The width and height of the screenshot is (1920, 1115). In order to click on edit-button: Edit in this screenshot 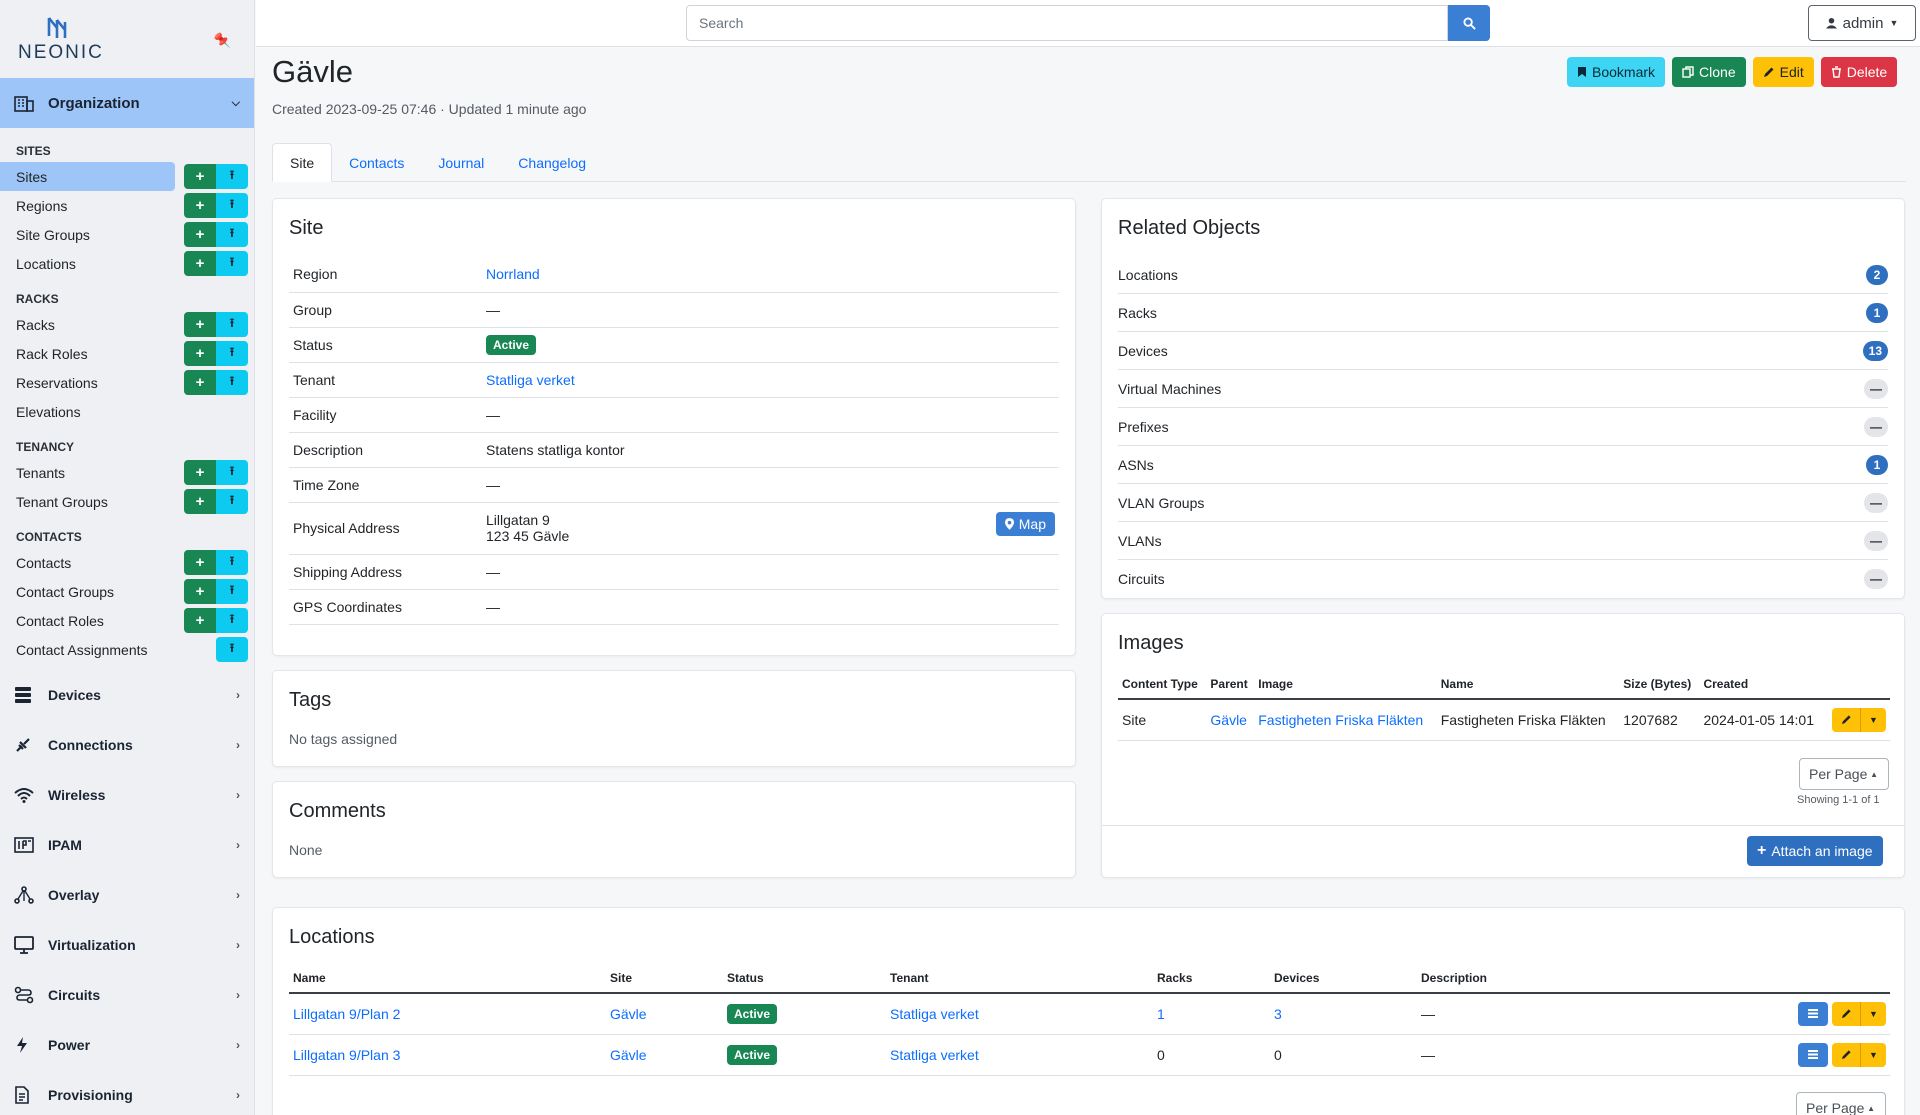, I will do `click(1783, 72)`.